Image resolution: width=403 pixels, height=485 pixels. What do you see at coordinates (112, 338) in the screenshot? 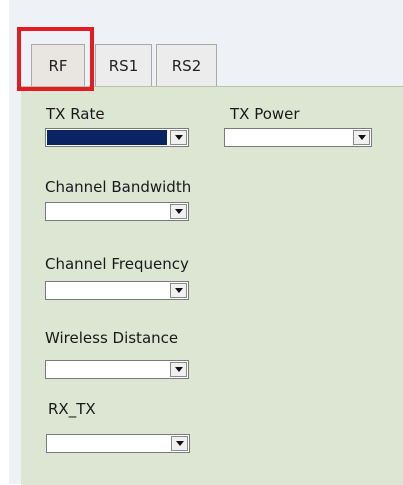
I see `wireless-distance-label: Wireless Distance` at bounding box center [112, 338].